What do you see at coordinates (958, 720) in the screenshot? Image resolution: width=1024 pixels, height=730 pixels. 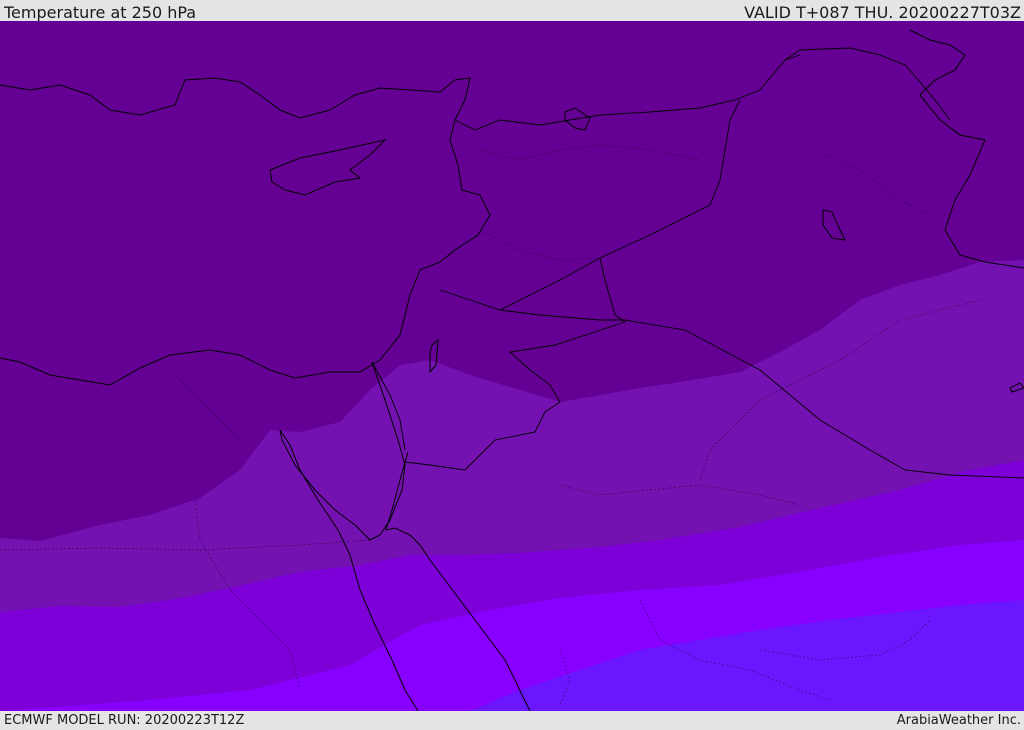 I see `credit-label: ArabiaWeather Inc.` at bounding box center [958, 720].